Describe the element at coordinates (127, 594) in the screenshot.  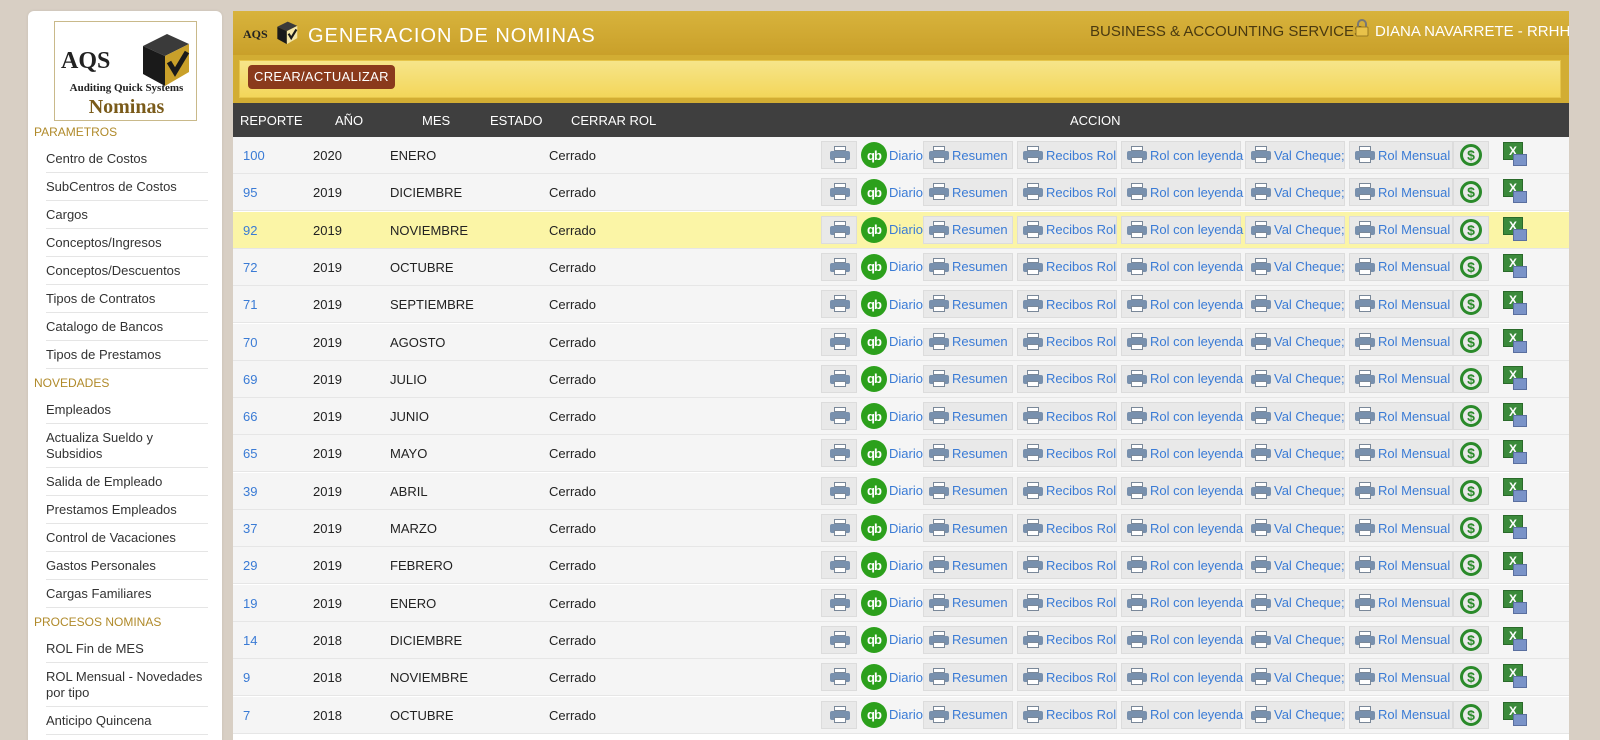
I see `sidebar-item: Cargas Familiares` at that location.